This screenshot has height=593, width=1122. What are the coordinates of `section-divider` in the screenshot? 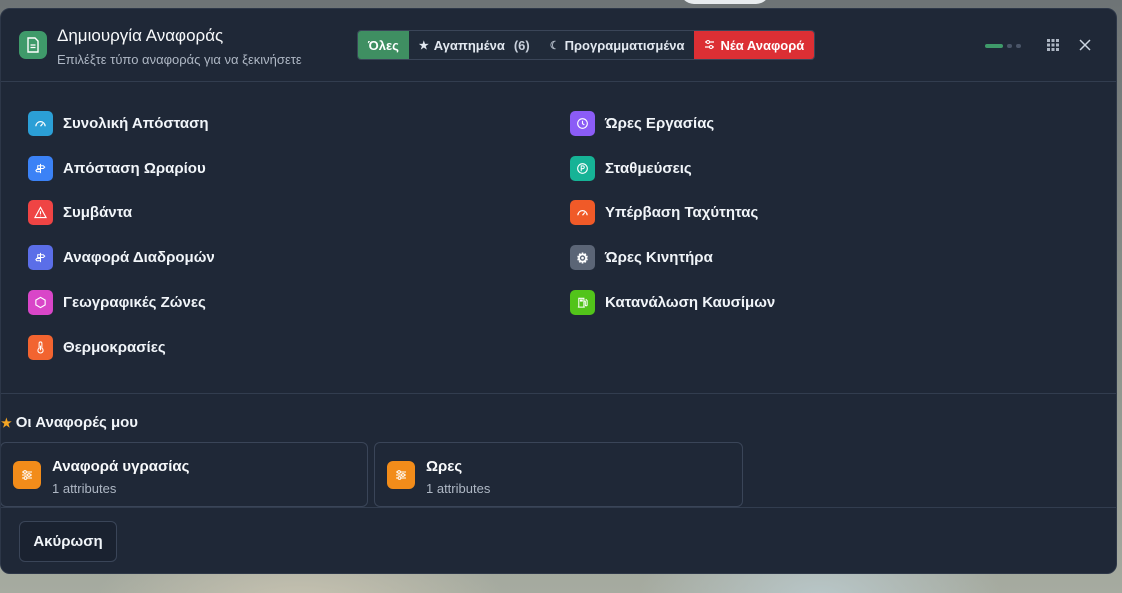 It's located at (558, 393).